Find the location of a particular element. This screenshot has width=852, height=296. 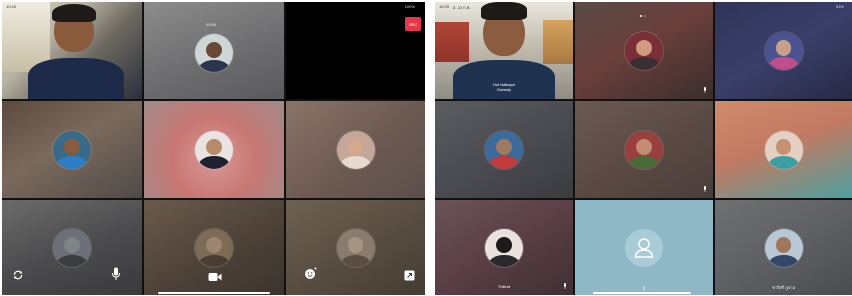

speaker-name-line2: Doriady is located at coordinates (504, 89).